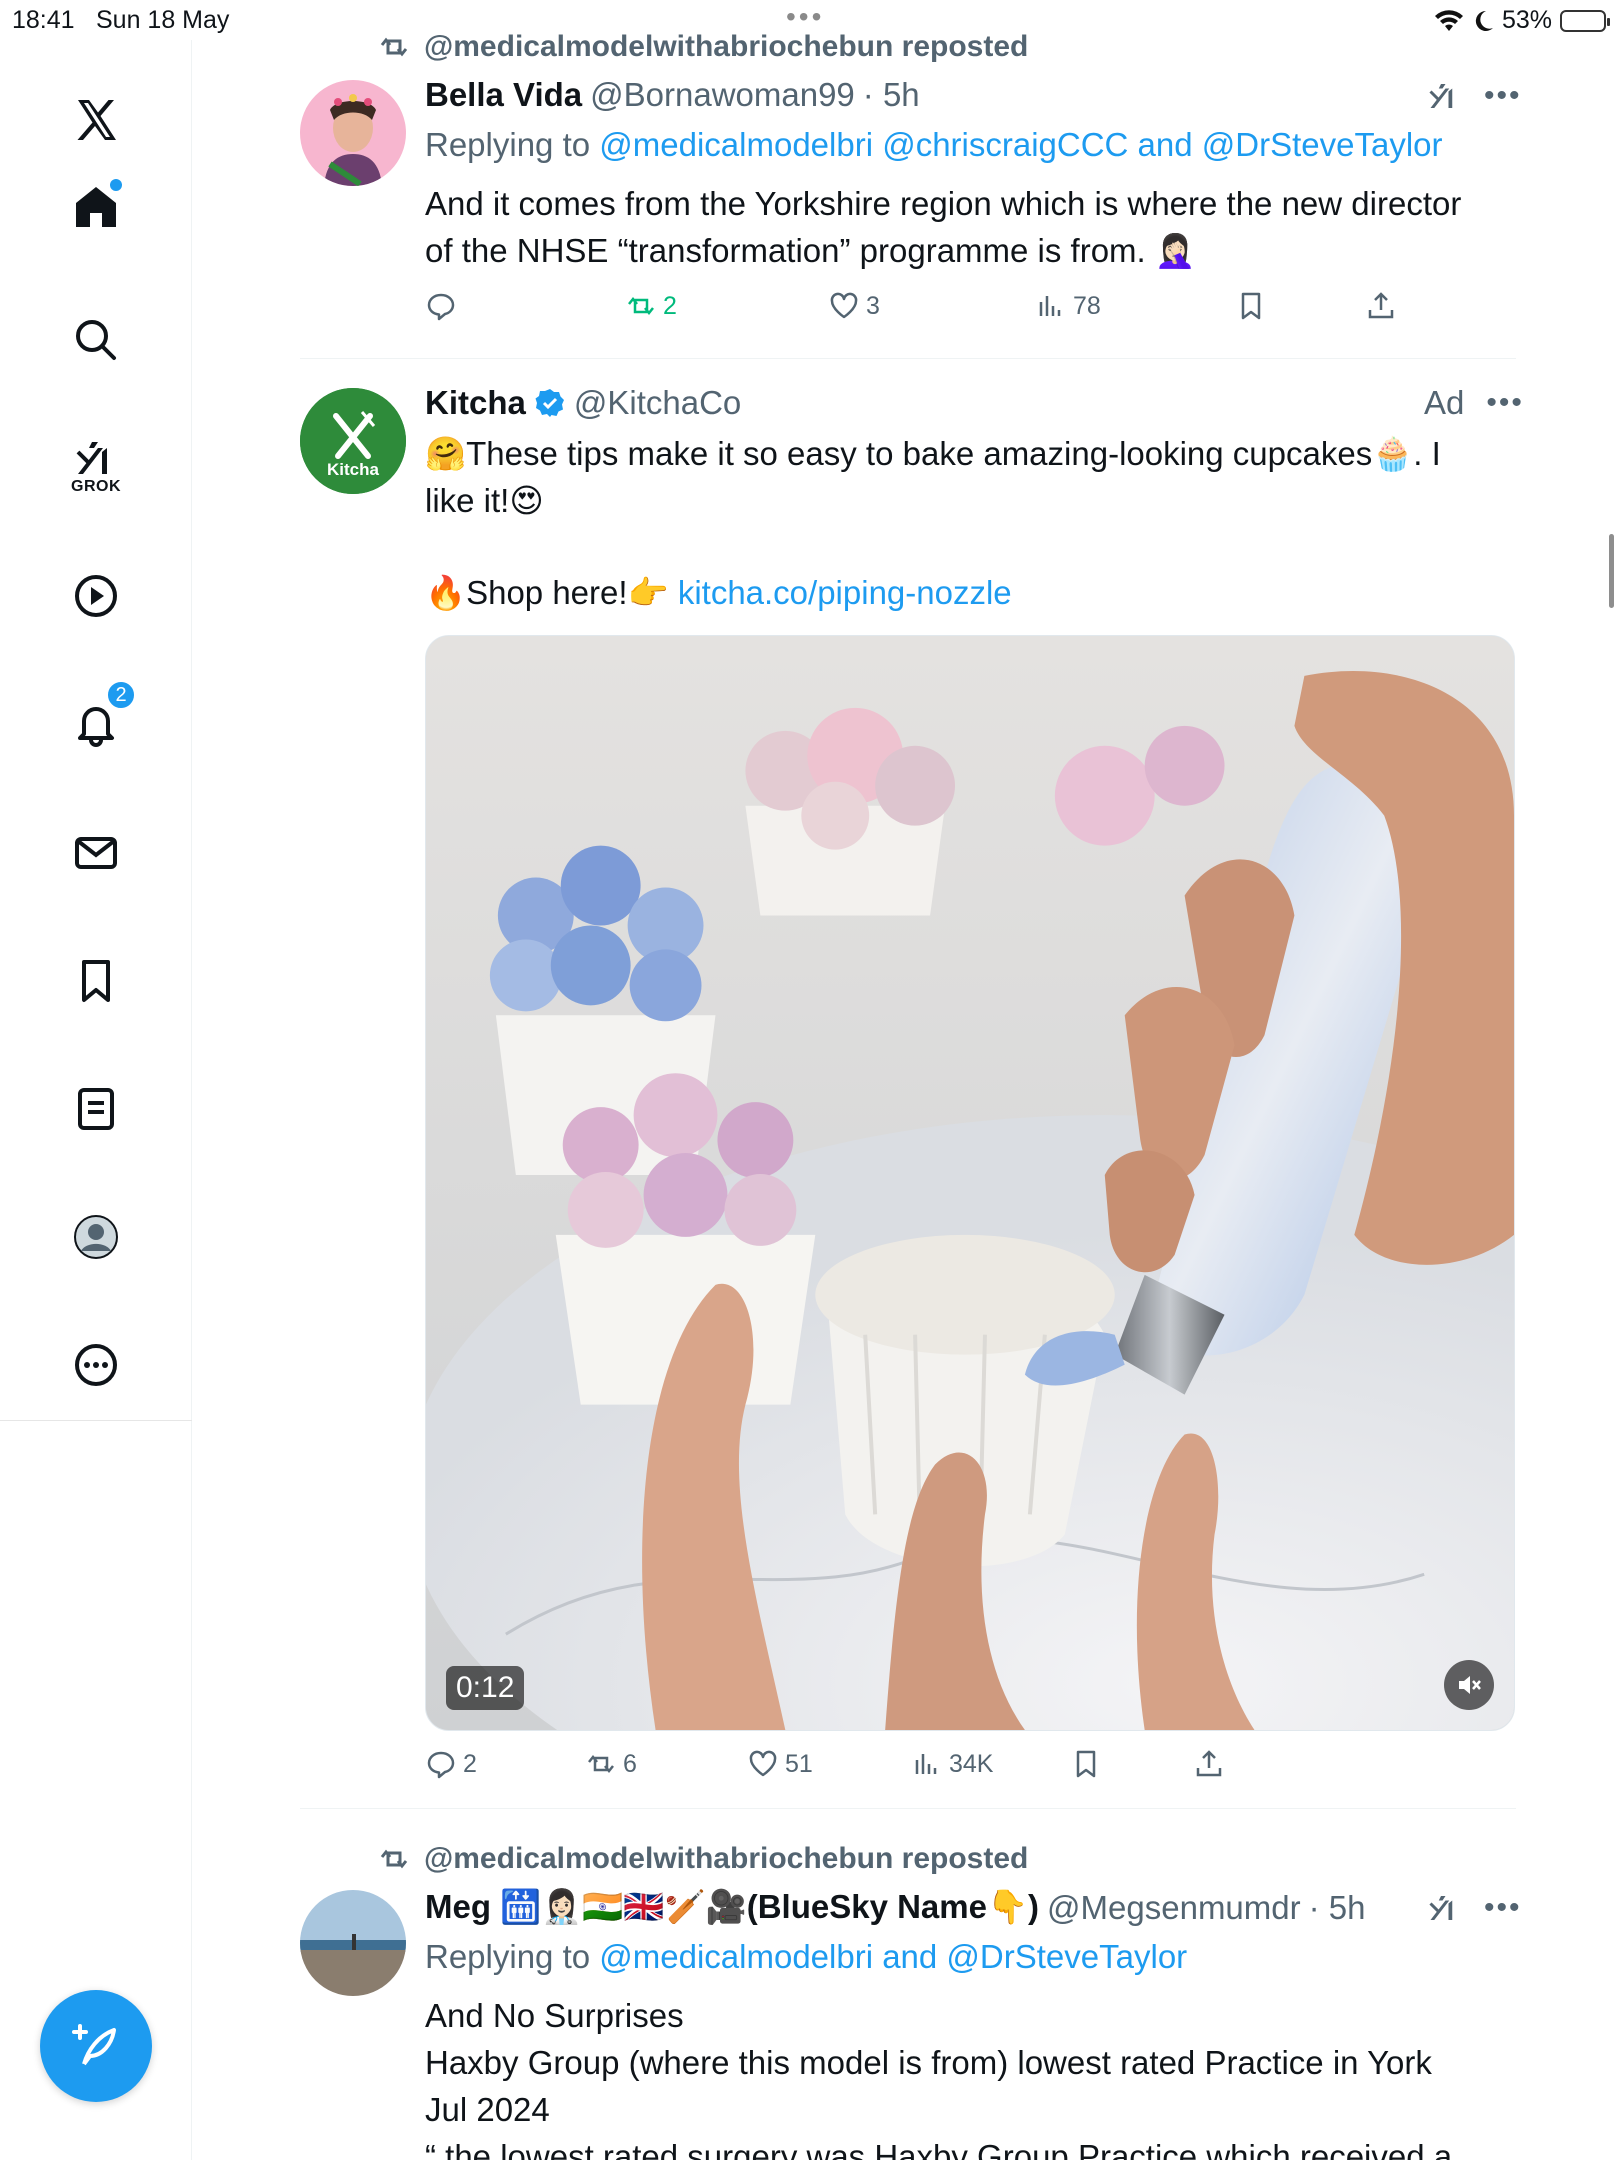  I want to click on shop-link: kitcha.co/piping-nozzle, so click(845, 592).